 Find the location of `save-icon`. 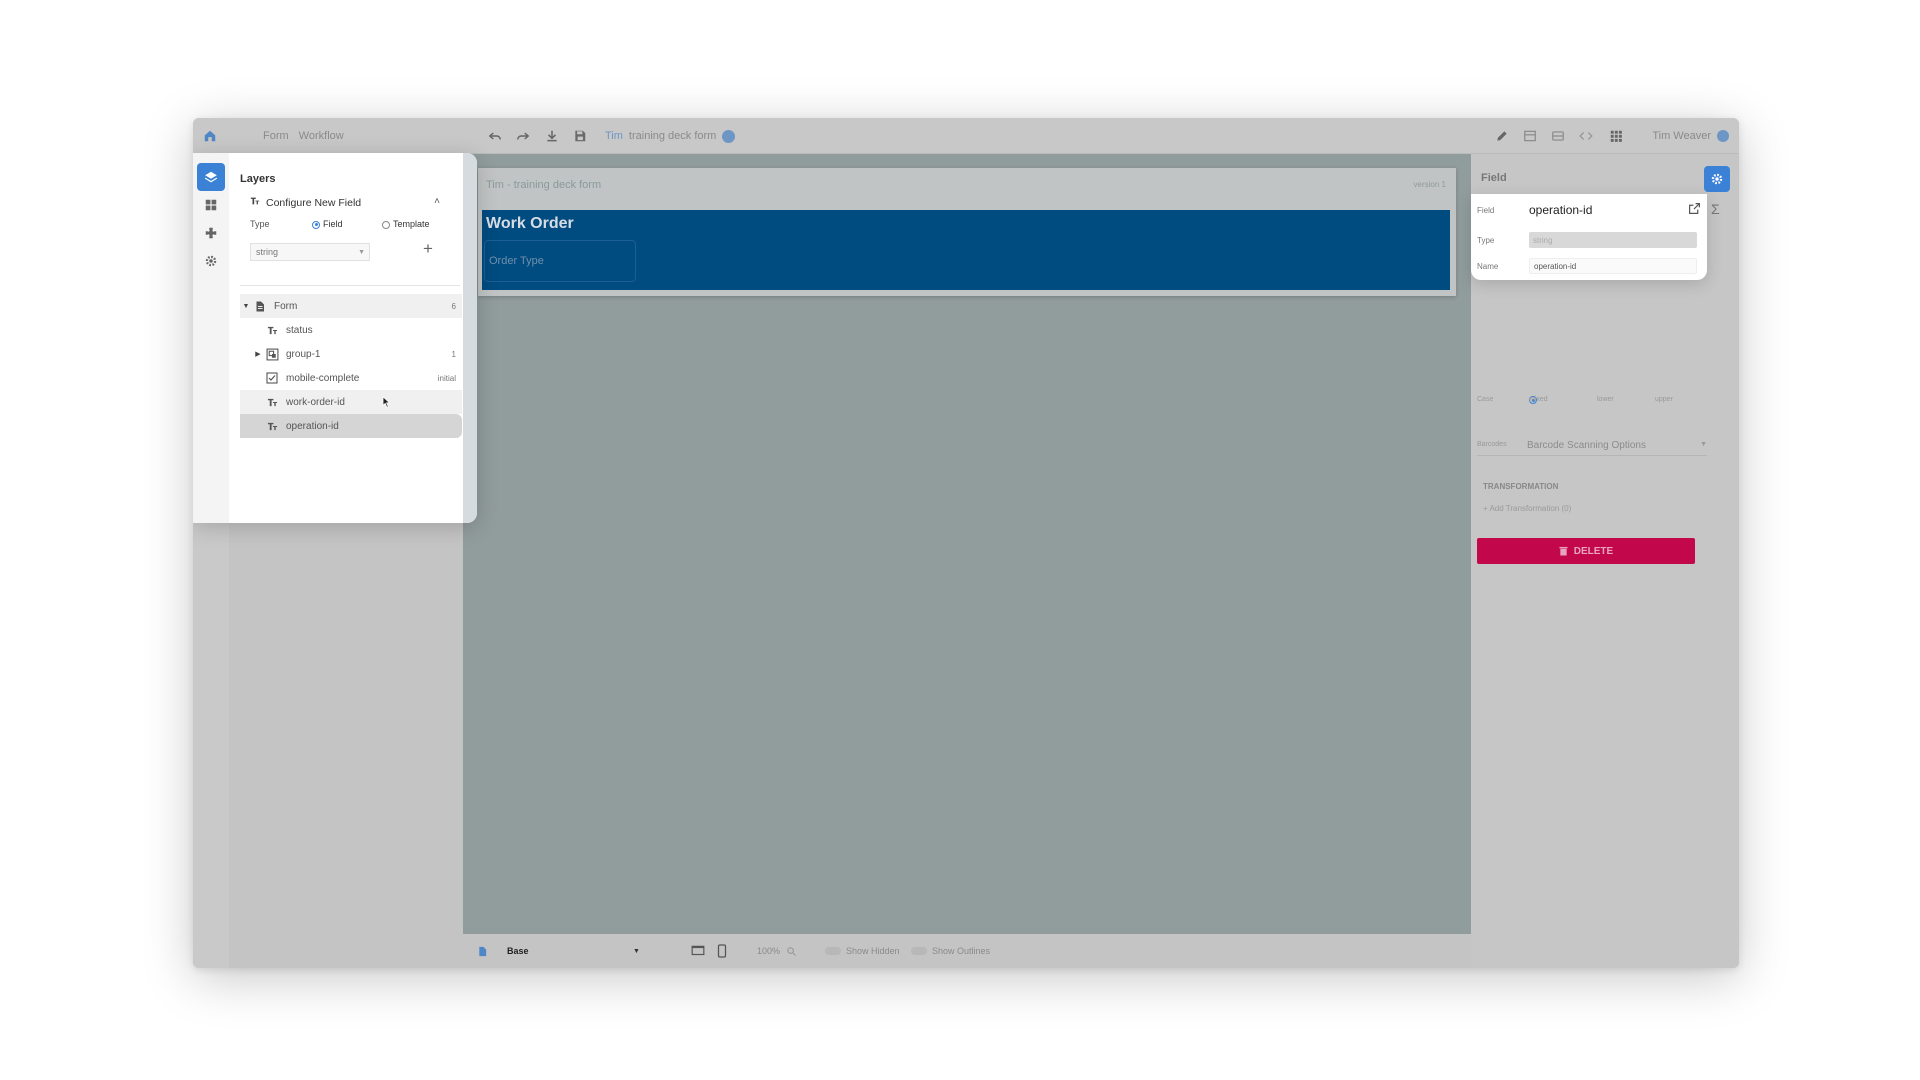

save-icon is located at coordinates (580, 136).